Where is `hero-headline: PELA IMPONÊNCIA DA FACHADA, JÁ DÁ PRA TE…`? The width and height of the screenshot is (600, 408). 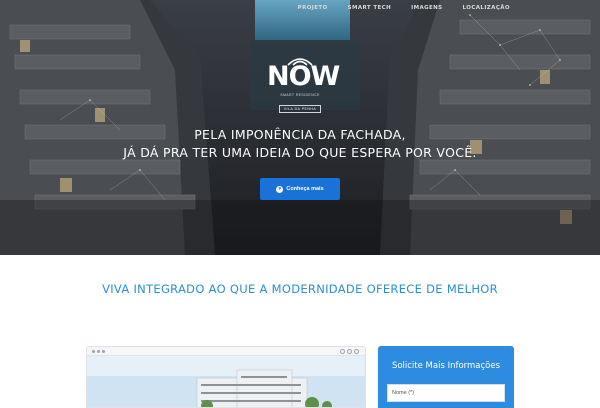
hero-headline: PELA IMPONÊNCIA DA FACHADA, JÁ DÁ PRA TE… is located at coordinates (300, 144).